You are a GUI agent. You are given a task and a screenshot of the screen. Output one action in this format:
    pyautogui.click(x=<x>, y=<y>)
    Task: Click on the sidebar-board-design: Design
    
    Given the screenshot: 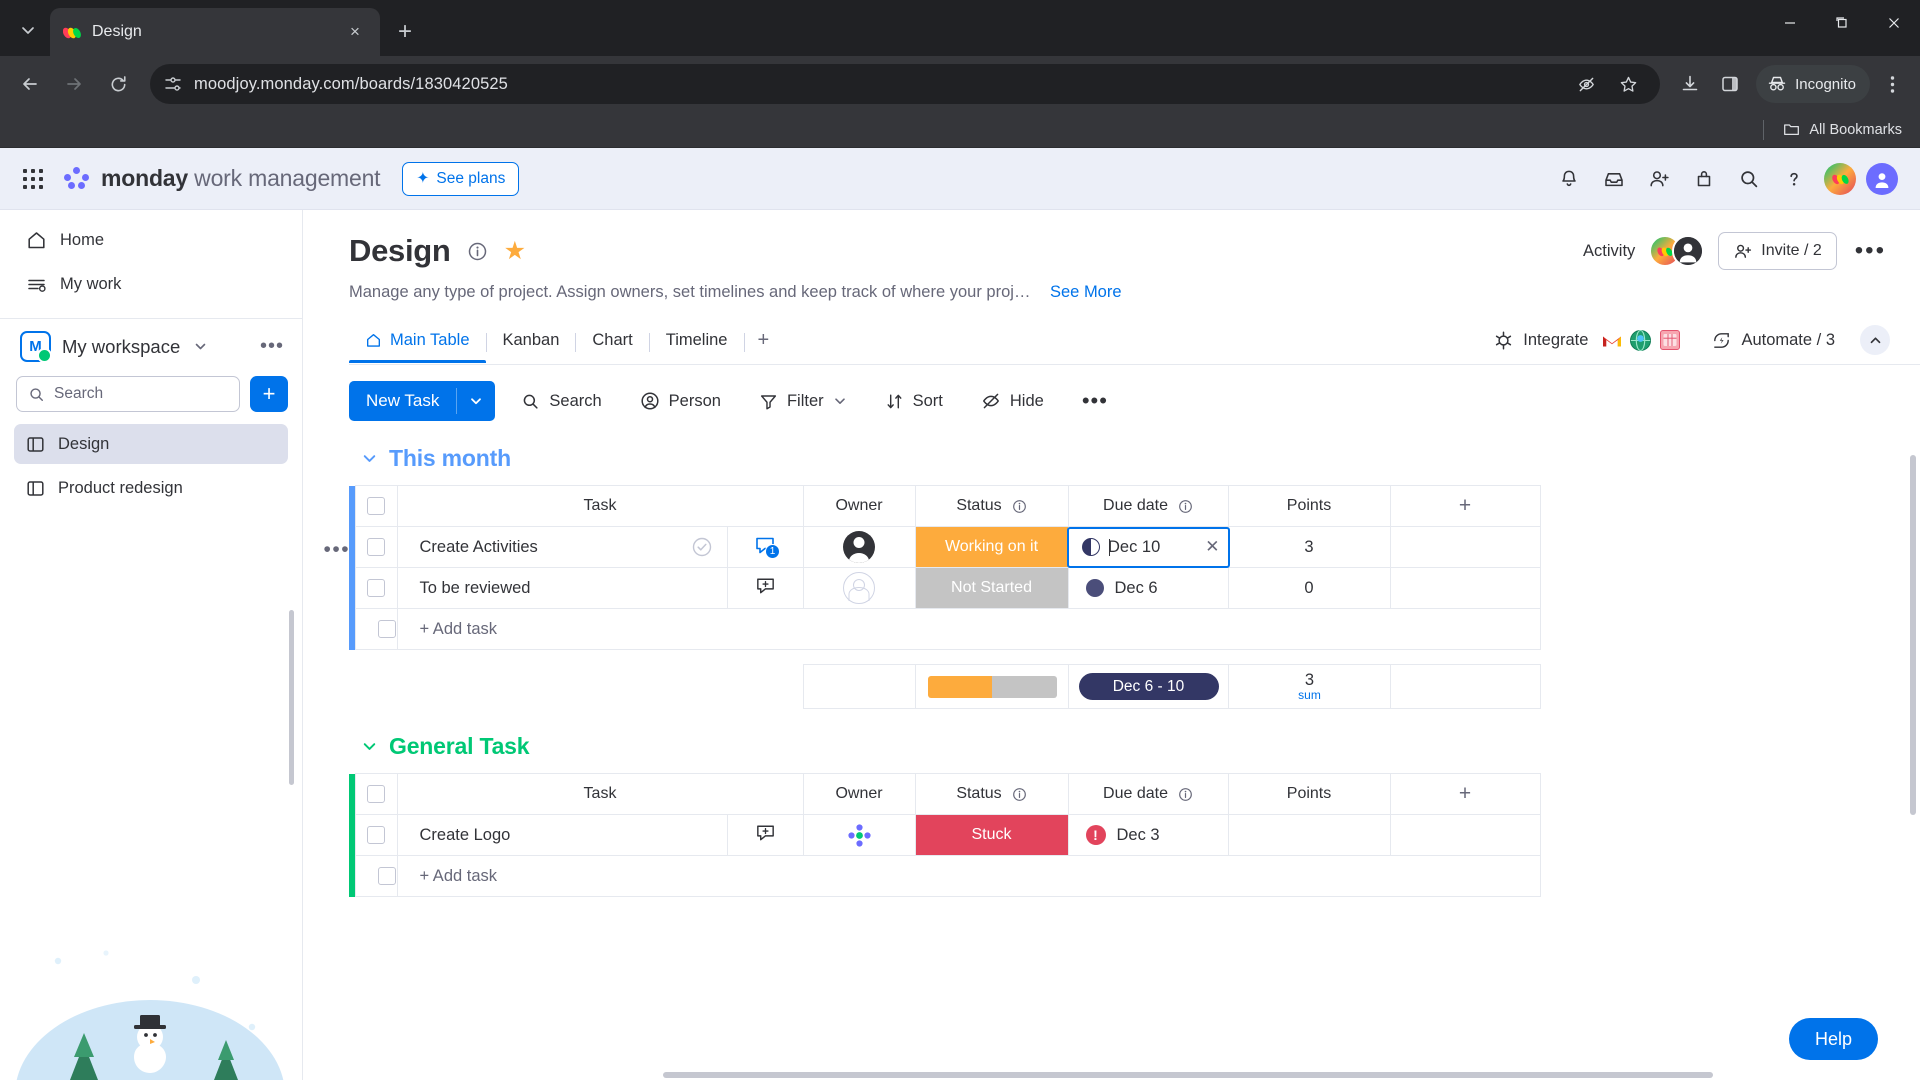 What is the action you would take?
    pyautogui.click(x=151, y=444)
    